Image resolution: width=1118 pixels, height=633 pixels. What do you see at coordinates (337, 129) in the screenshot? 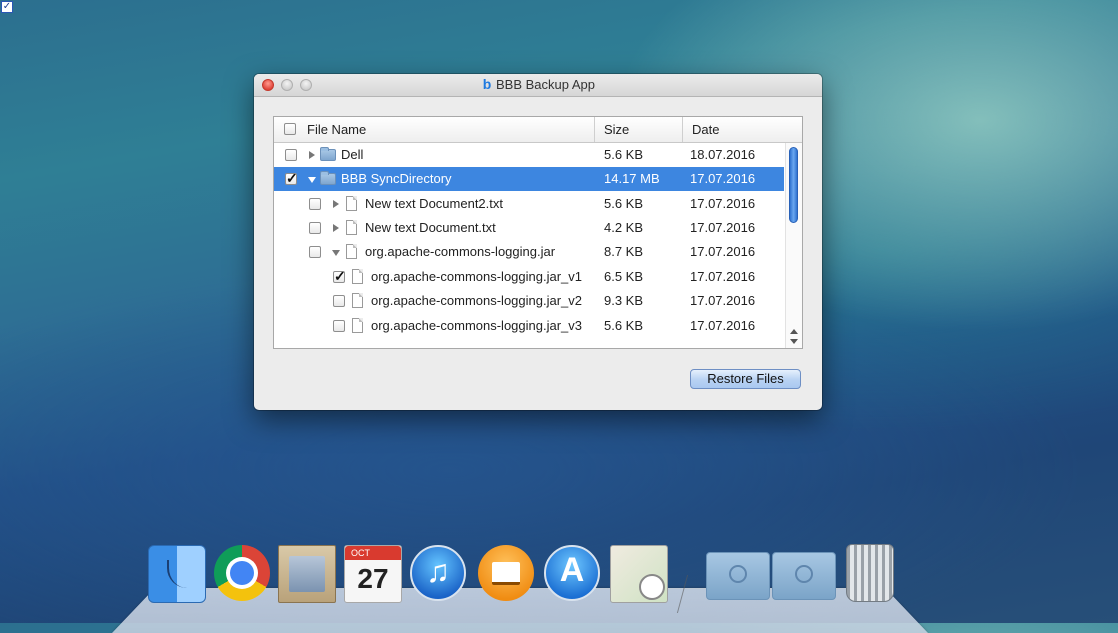
I see `column-name-label: File Name` at bounding box center [337, 129].